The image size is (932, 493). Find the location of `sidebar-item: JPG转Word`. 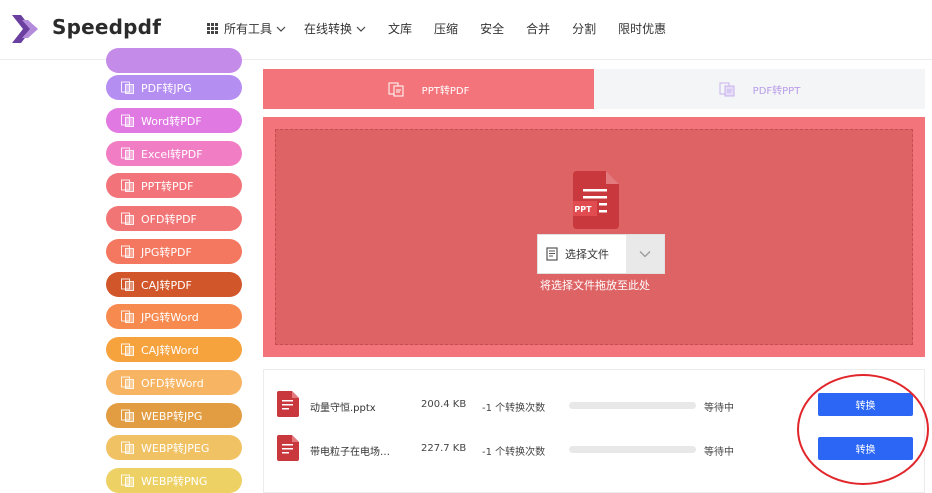

sidebar-item: JPG转Word is located at coordinates (174, 316).